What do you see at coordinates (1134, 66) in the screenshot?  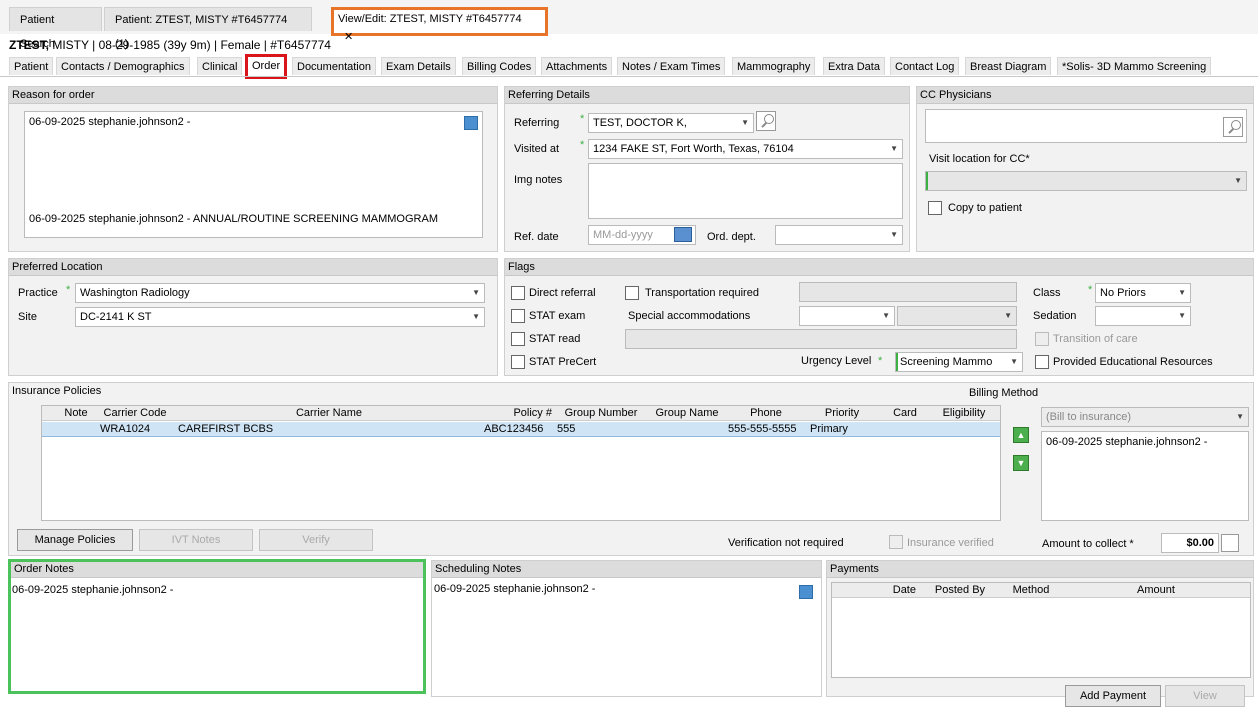 I see `subtab-solis-3d: *Solis- 3D Mammo Screening` at bounding box center [1134, 66].